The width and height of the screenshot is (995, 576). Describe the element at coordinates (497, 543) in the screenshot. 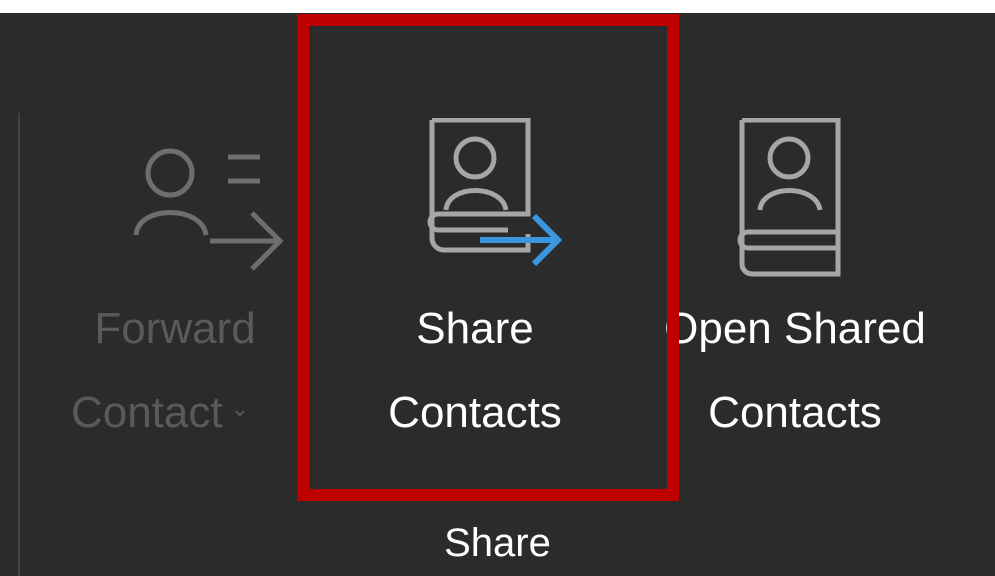

I see `group-label-share: Share` at that location.